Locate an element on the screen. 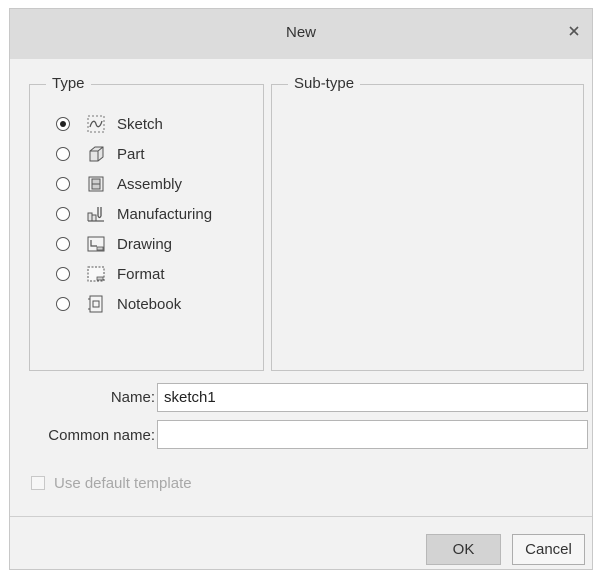 The width and height of the screenshot is (595, 575). default-template-label: Use default template is located at coordinates (123, 483).